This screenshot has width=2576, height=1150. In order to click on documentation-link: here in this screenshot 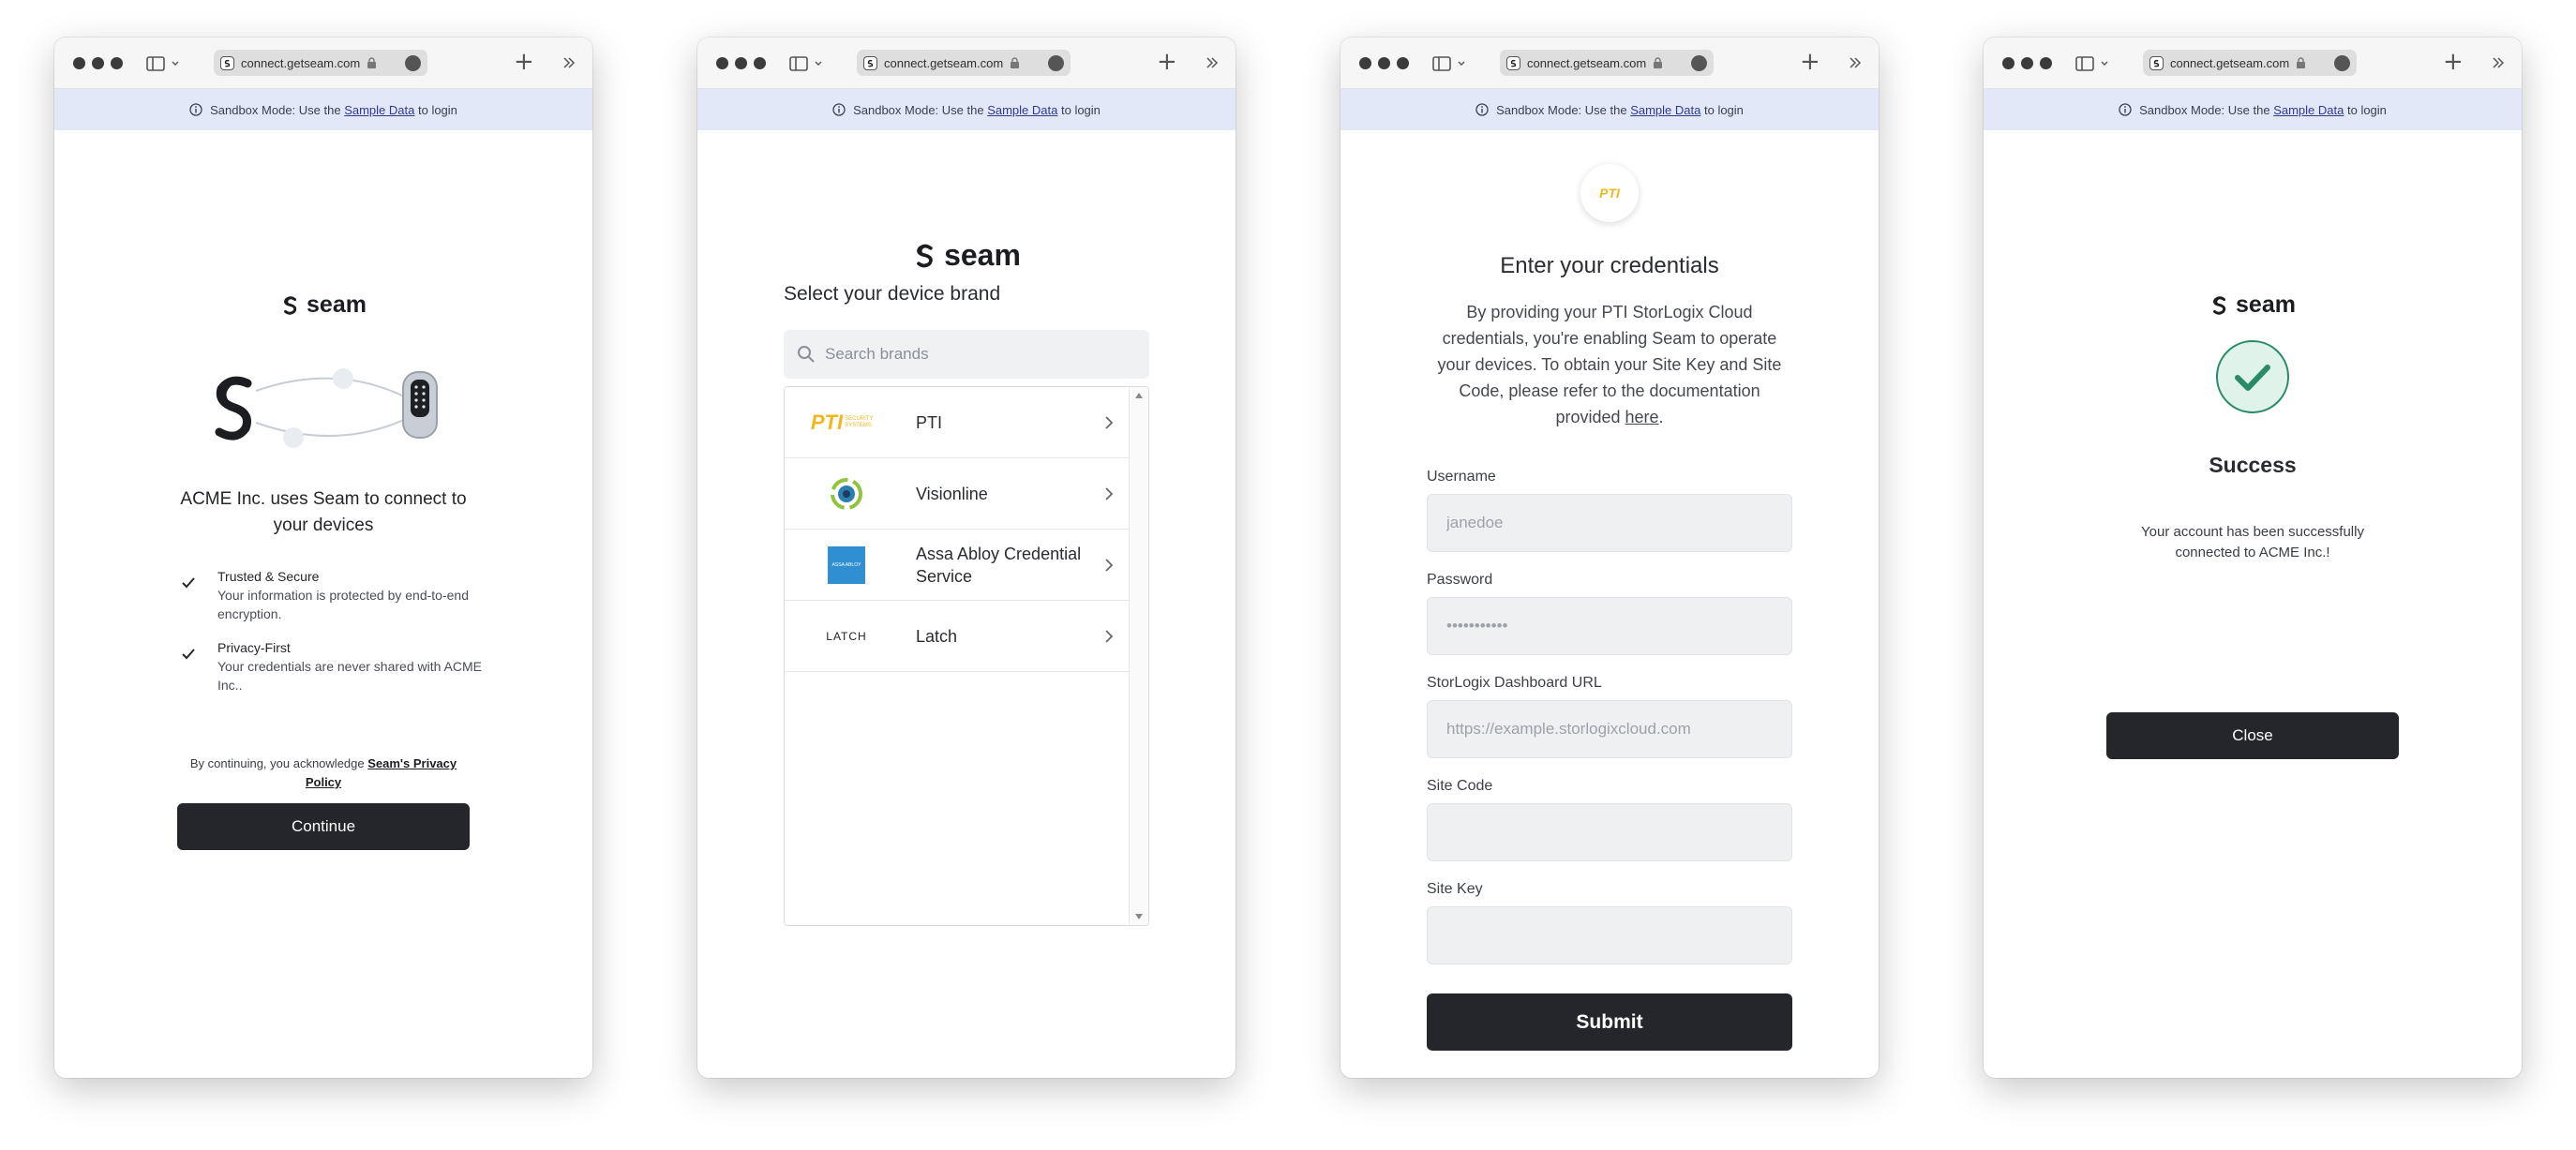, I will do `click(1642, 417)`.